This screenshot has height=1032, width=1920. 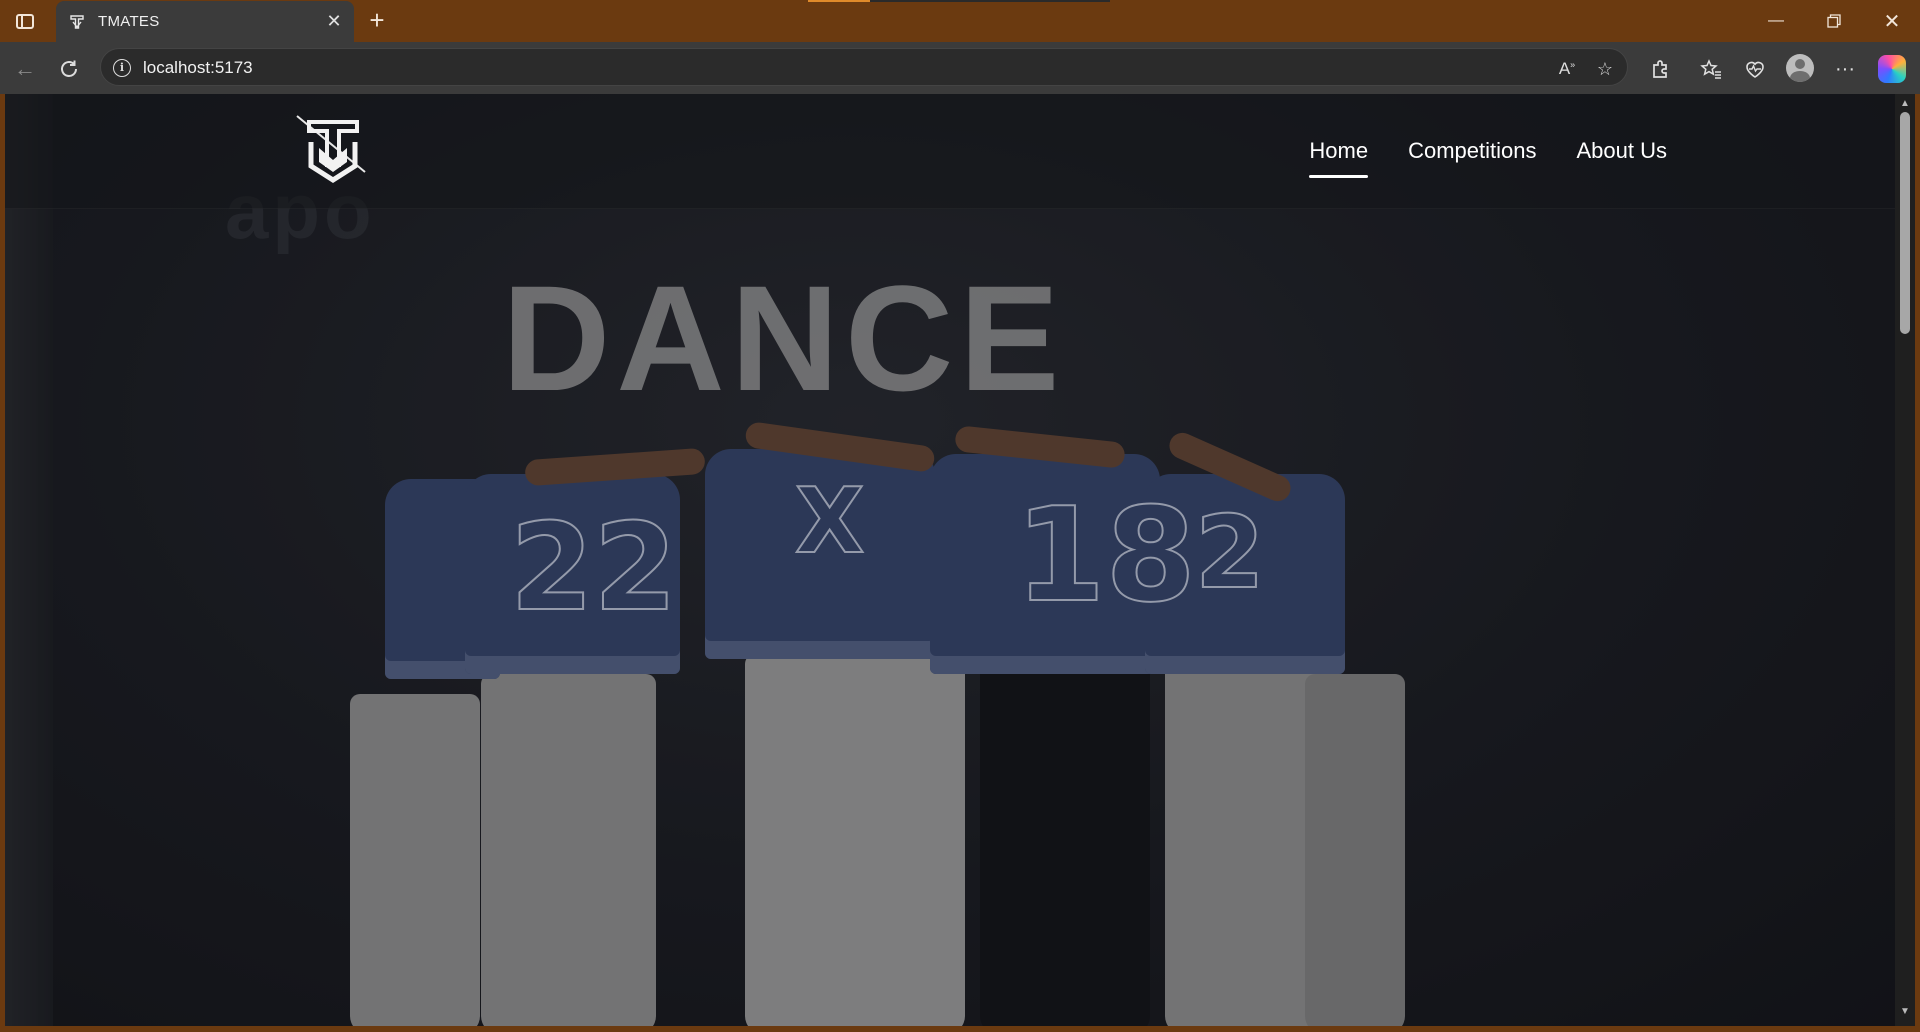 I want to click on minimize-button: —, so click(x=1776, y=21).